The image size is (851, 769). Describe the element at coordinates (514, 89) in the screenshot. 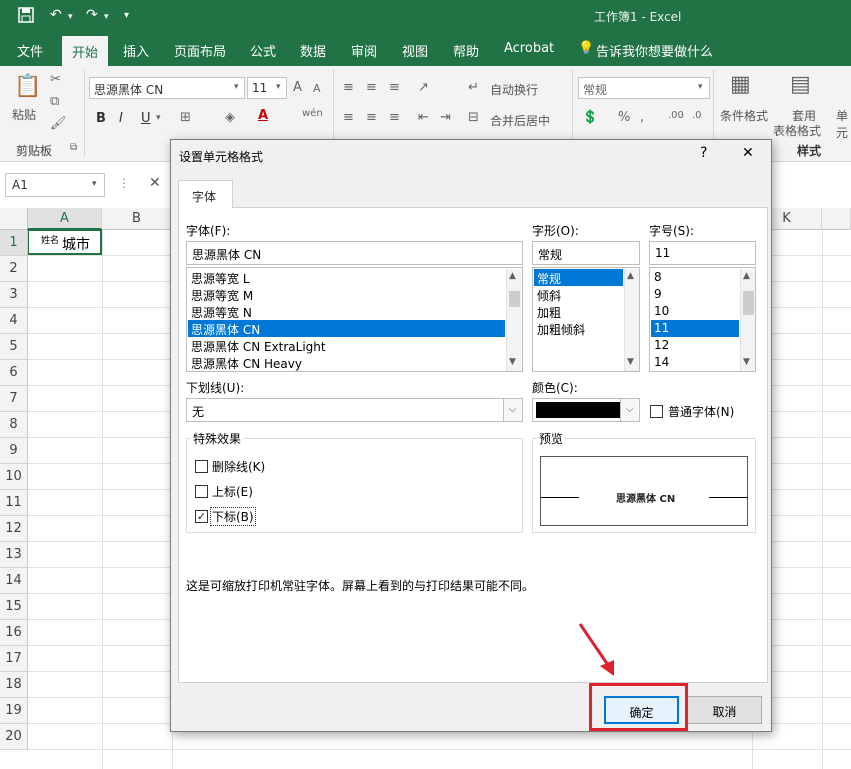

I see `wrap-text-button: 自动换行` at that location.